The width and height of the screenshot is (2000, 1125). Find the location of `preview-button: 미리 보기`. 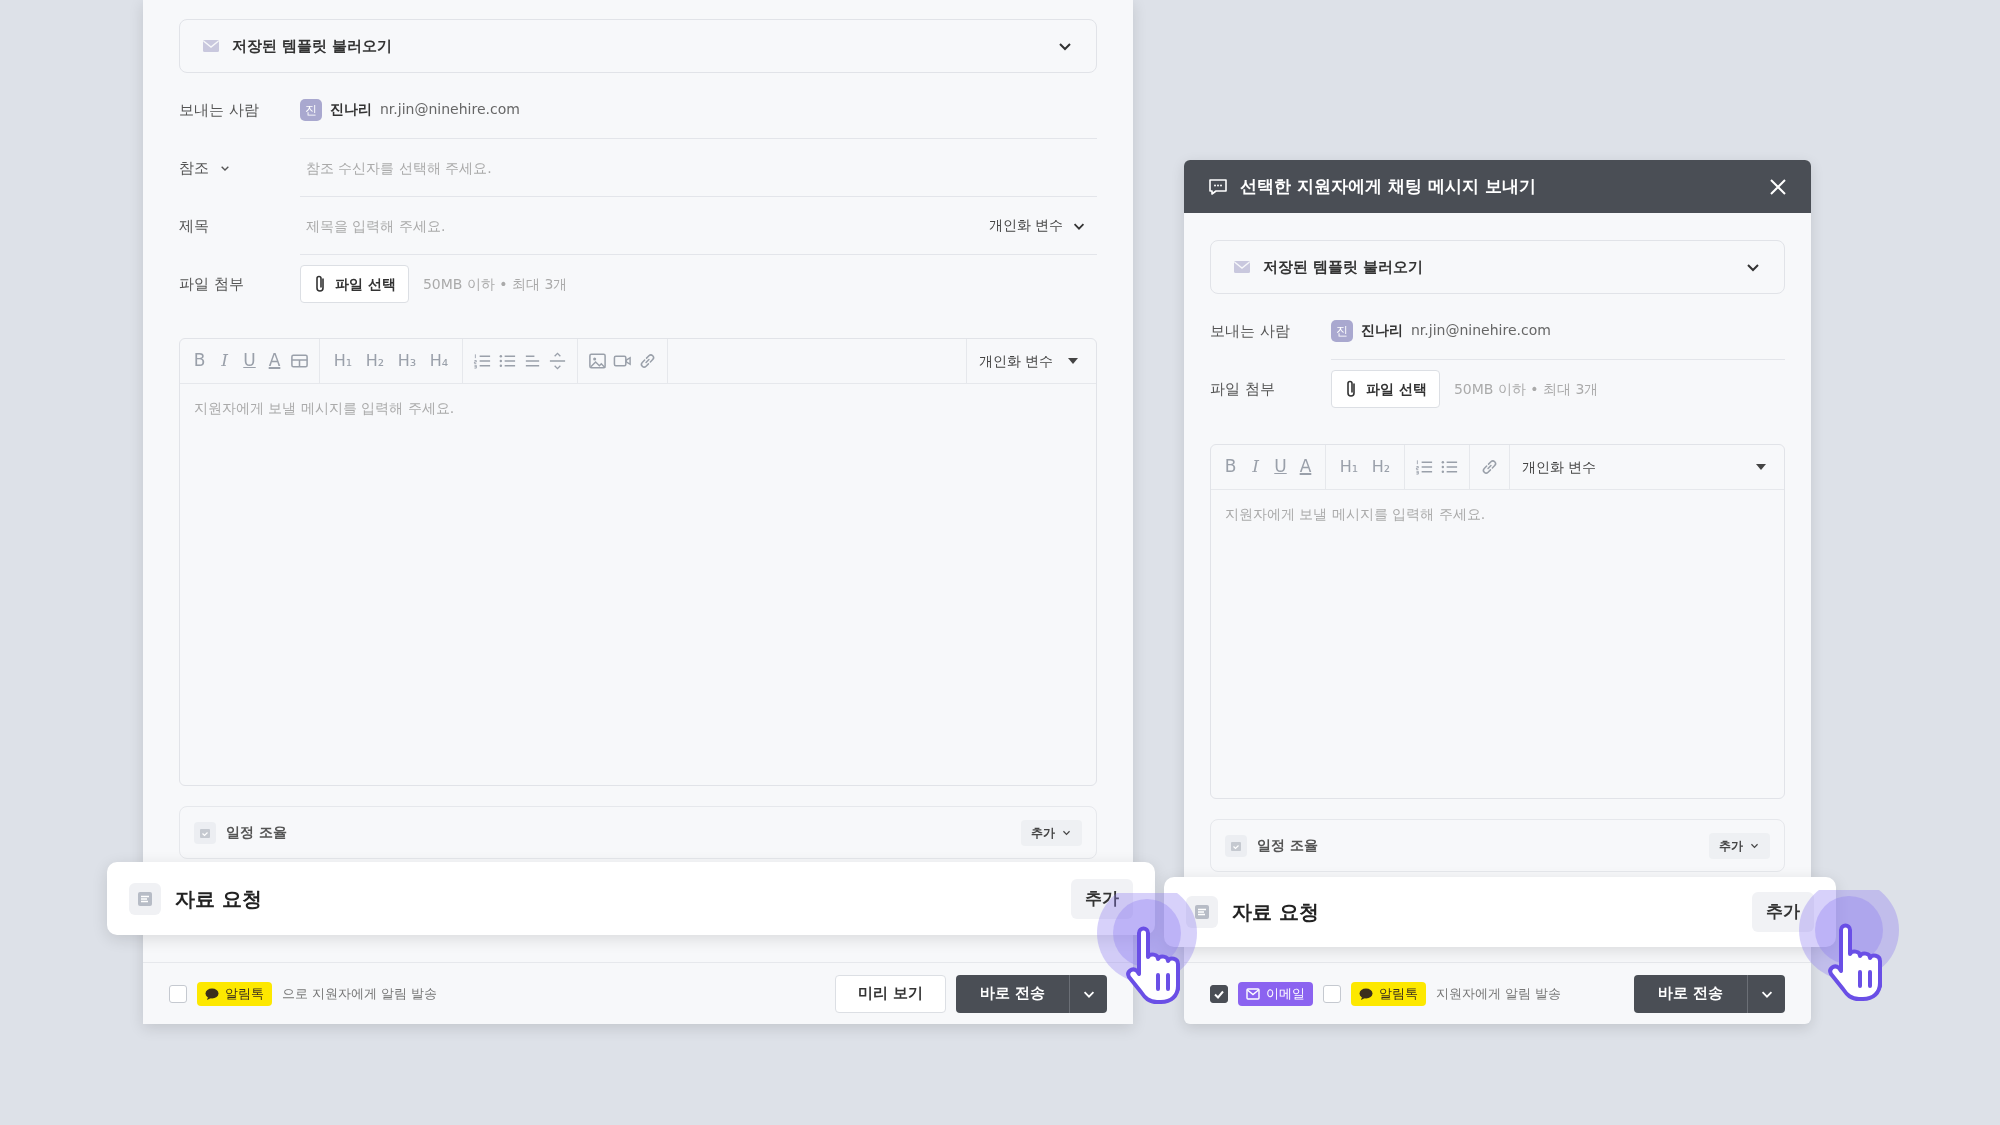

preview-button: 미리 보기 is located at coordinates (890, 993).